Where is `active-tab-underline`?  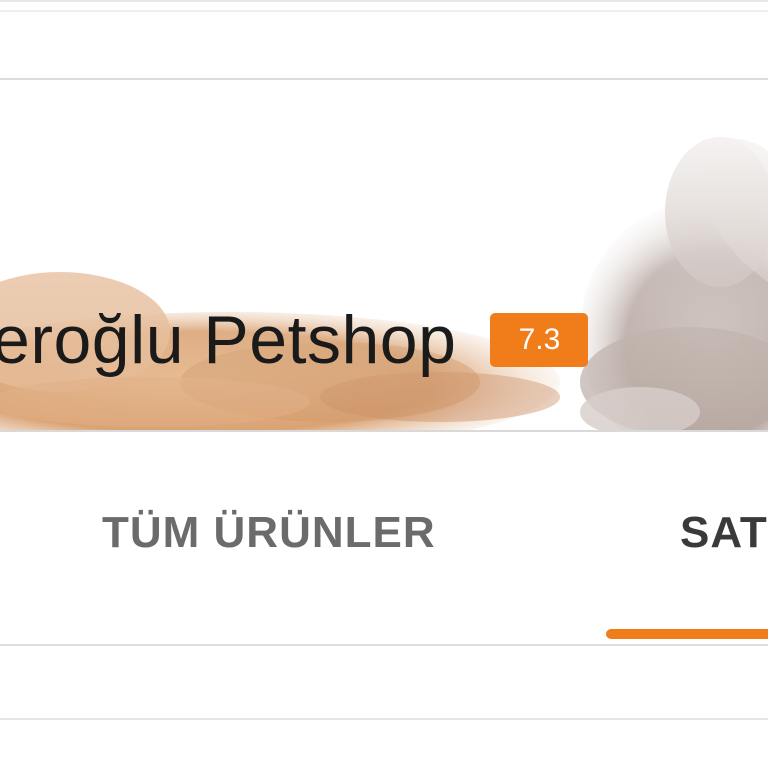
active-tab-underline is located at coordinates (687, 634).